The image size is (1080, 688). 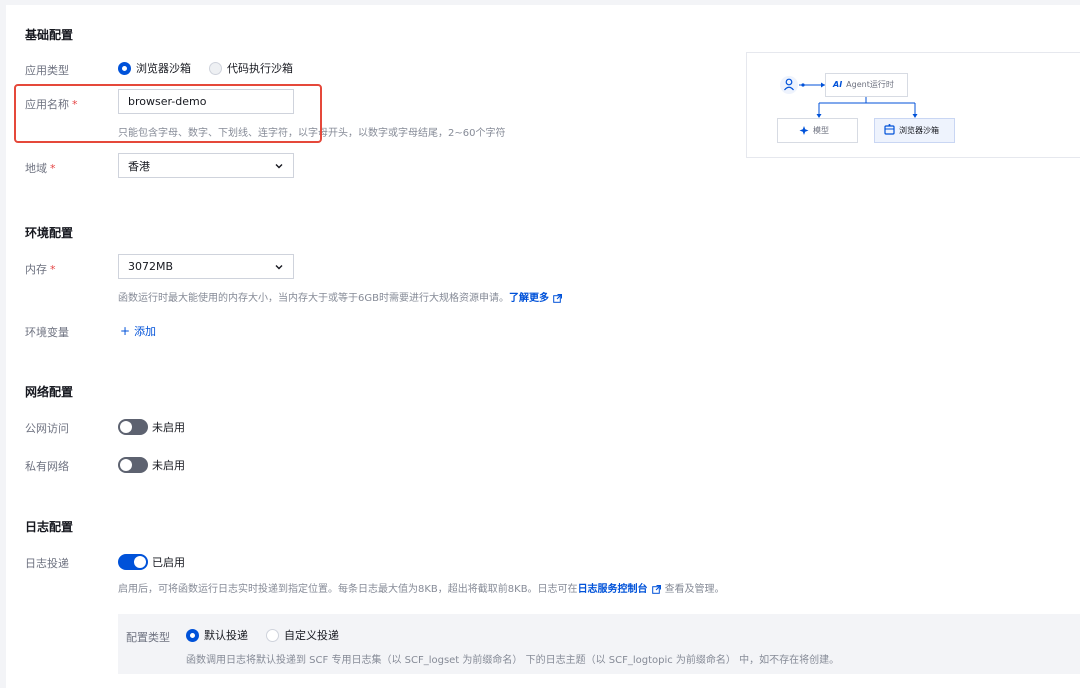 I want to click on ai-icon: AI, so click(x=838, y=84).